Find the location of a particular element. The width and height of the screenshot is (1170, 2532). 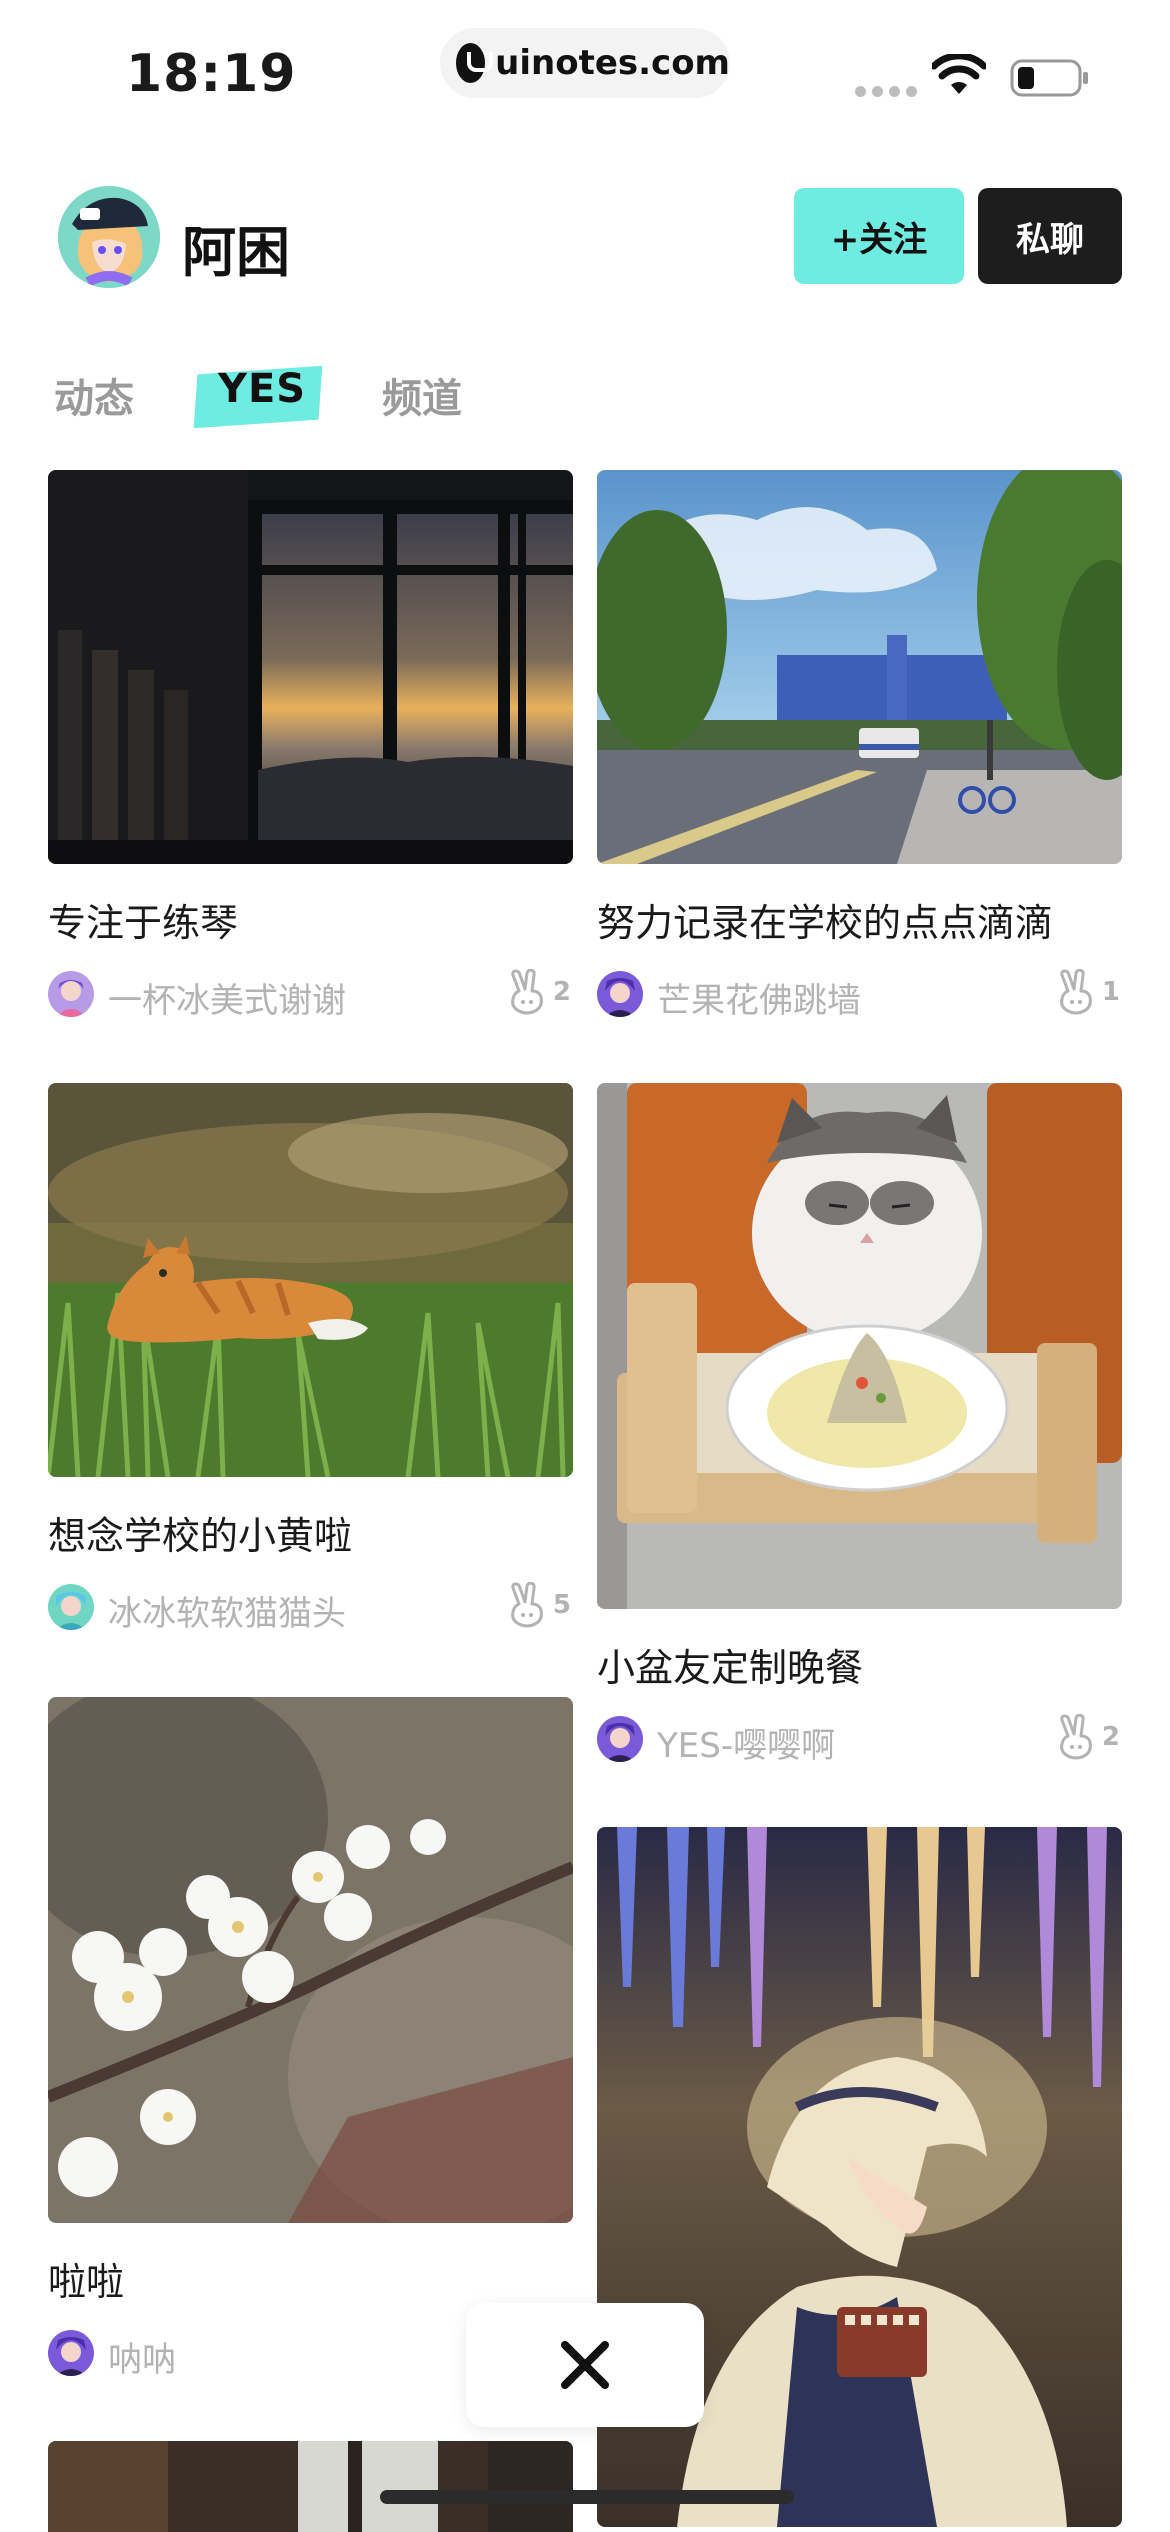

tab-dynamics: 动态 is located at coordinates (94, 395).